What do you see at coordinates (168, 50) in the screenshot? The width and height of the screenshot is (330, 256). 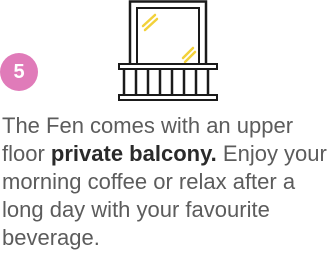 I see `balcony-icon` at bounding box center [168, 50].